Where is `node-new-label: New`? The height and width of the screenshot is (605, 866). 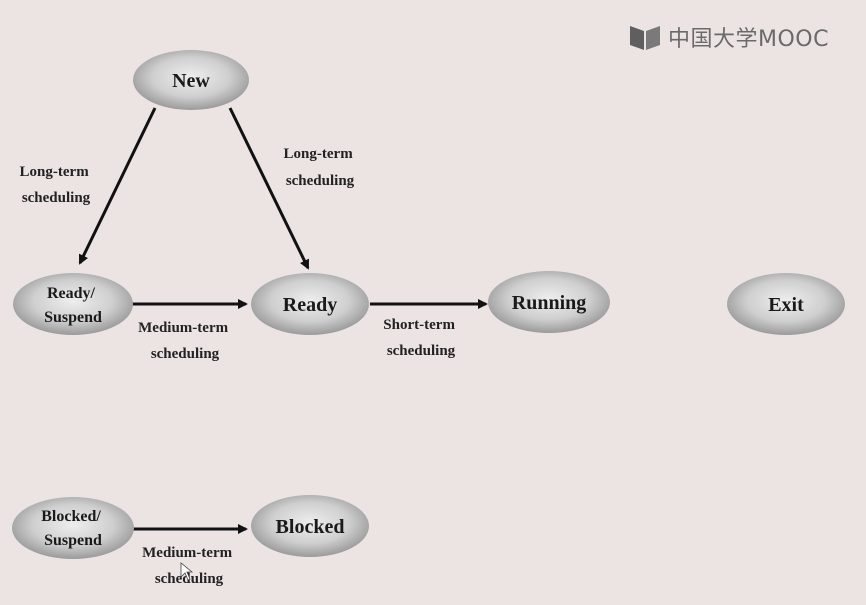 node-new-label: New is located at coordinates (191, 81).